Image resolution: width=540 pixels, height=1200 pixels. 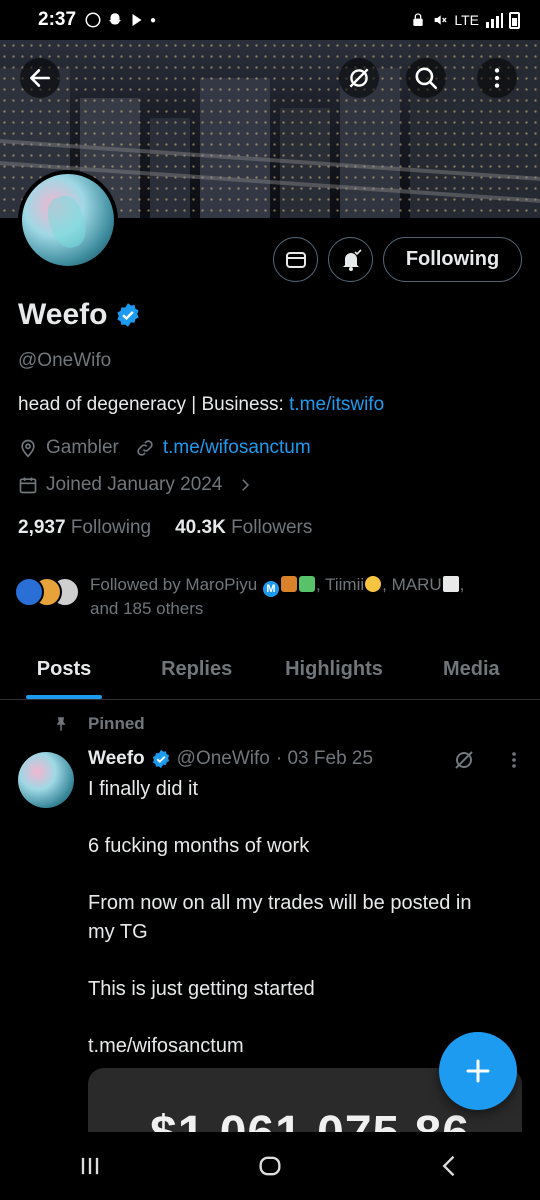 What do you see at coordinates (373, 584) in the screenshot?
I see `face-emoji` at bounding box center [373, 584].